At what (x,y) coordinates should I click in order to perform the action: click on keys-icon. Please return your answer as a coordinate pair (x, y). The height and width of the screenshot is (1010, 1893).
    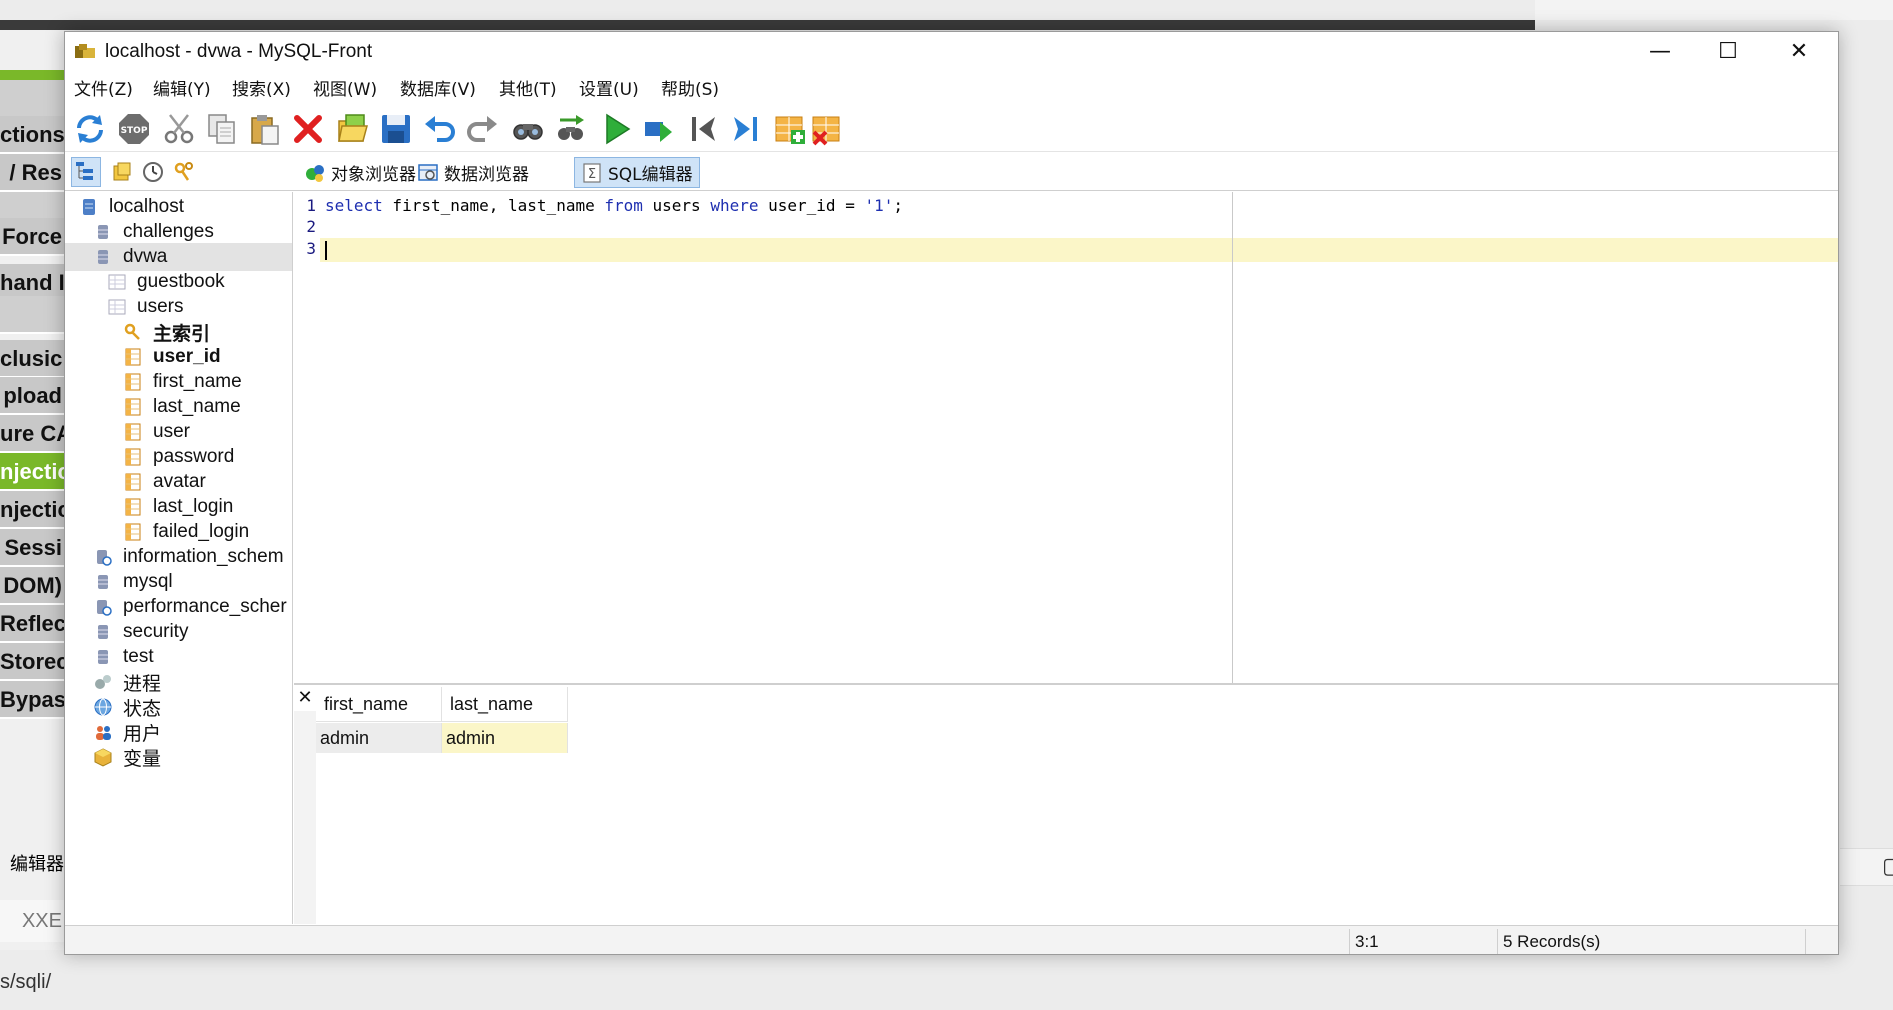
    Looking at the image, I should click on (184, 172).